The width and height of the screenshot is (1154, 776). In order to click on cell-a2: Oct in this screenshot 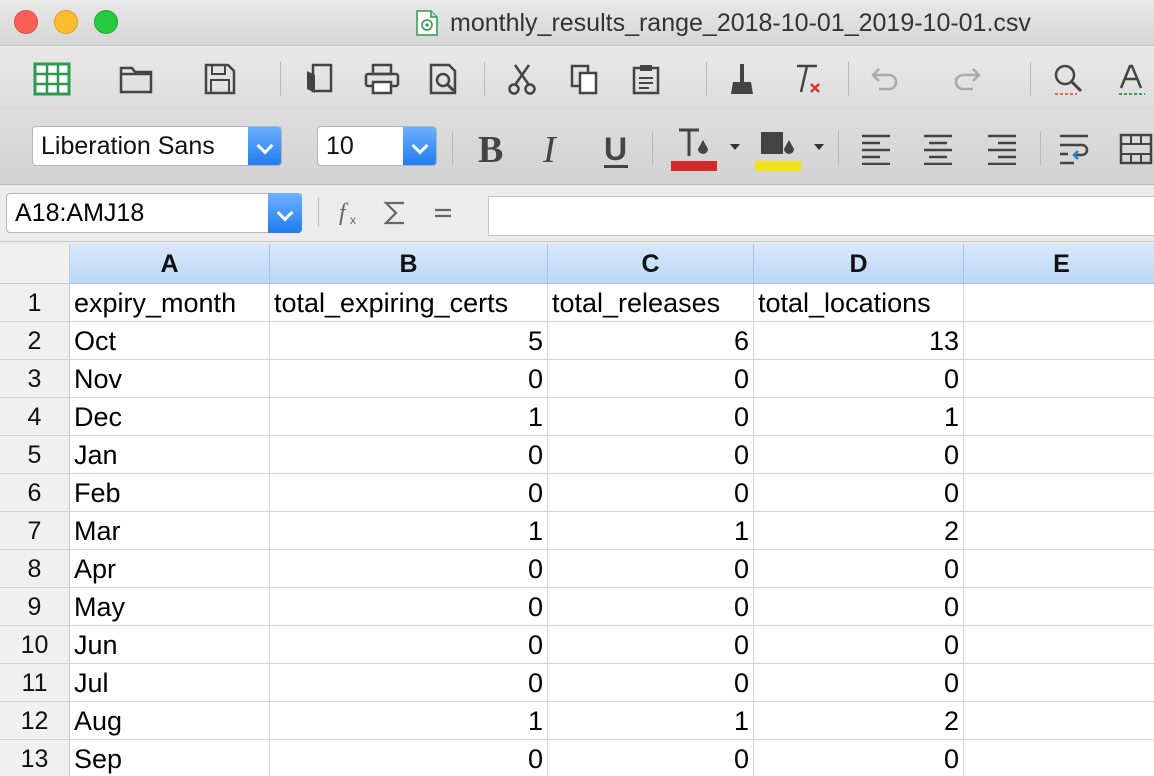, I will do `click(170, 341)`.